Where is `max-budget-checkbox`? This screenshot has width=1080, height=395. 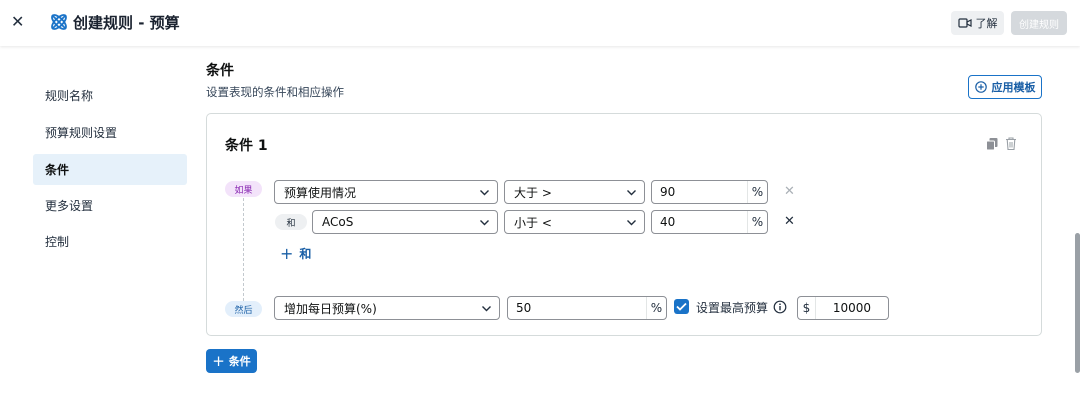
max-budget-checkbox is located at coordinates (681, 306).